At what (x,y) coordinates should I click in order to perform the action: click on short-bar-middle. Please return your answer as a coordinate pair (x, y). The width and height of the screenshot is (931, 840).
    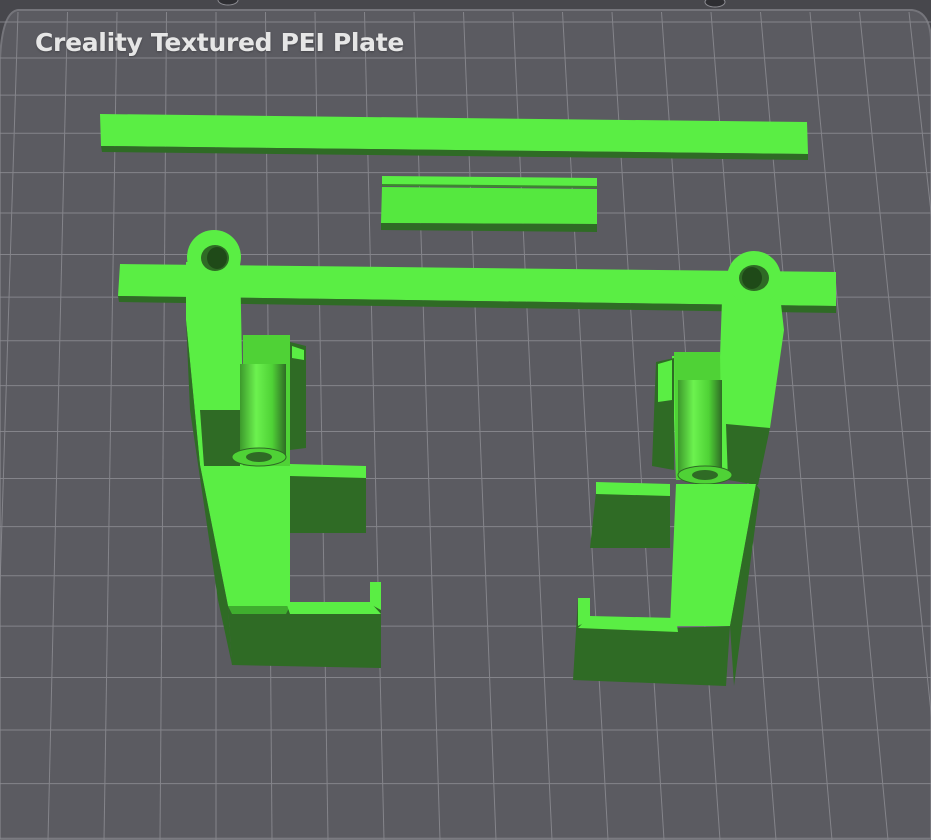
    Looking at the image, I should click on (489, 204).